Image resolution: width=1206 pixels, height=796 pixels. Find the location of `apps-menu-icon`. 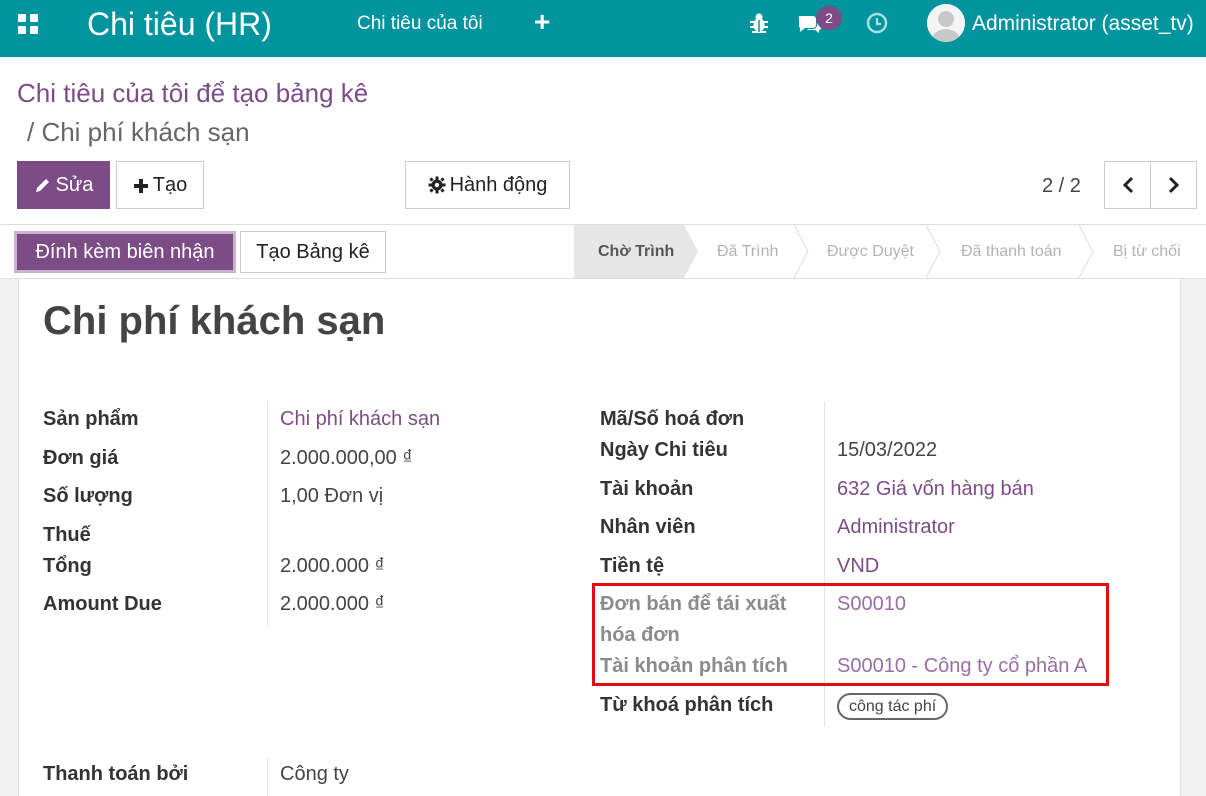

apps-menu-icon is located at coordinates (29, 25).